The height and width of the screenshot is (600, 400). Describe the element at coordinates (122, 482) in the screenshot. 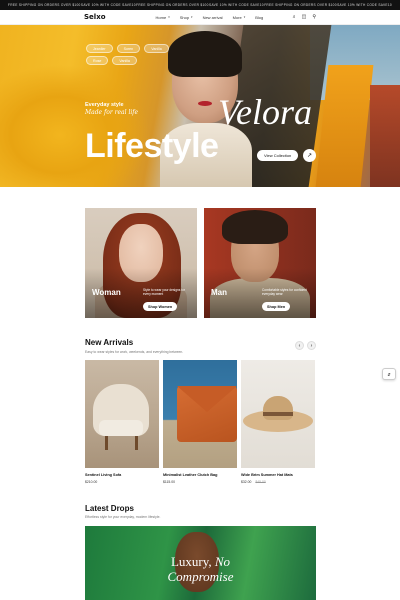

I see `product-price-row: $210.00` at that location.